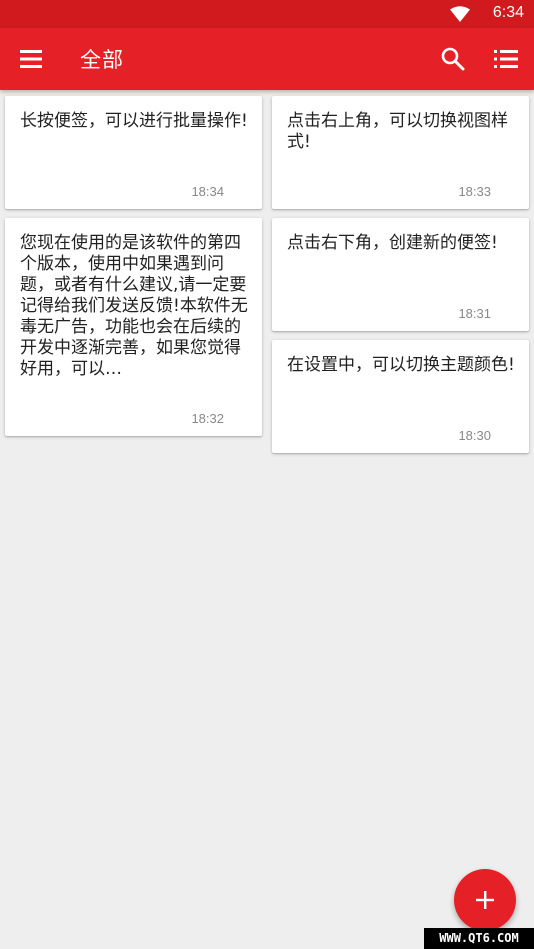 The height and width of the screenshot is (949, 534). What do you see at coordinates (267, 14) in the screenshot?
I see `status-bar: 6:34` at bounding box center [267, 14].